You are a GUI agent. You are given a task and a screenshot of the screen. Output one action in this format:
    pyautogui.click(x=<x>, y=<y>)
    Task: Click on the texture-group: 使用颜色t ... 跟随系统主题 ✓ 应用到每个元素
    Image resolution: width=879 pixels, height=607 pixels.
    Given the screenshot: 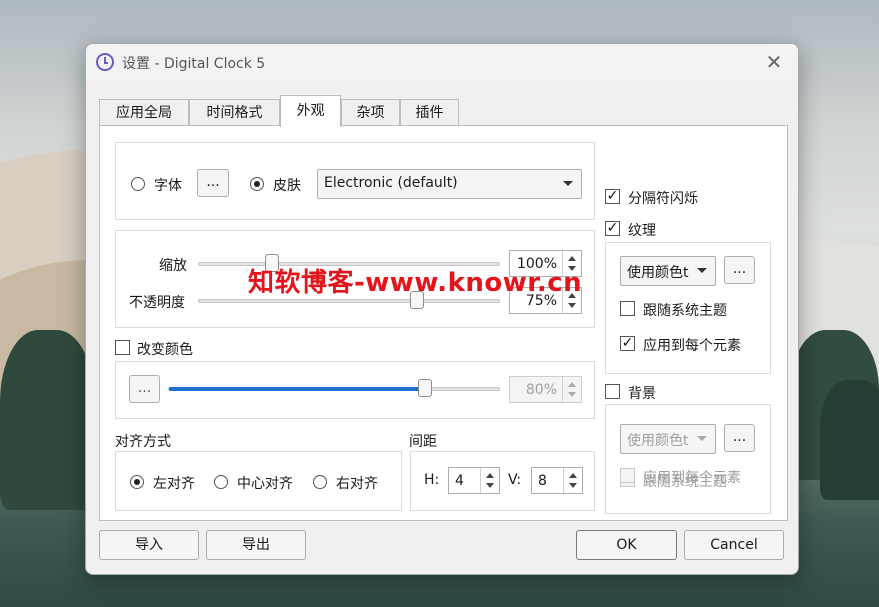 What is the action you would take?
    pyautogui.click(x=688, y=308)
    